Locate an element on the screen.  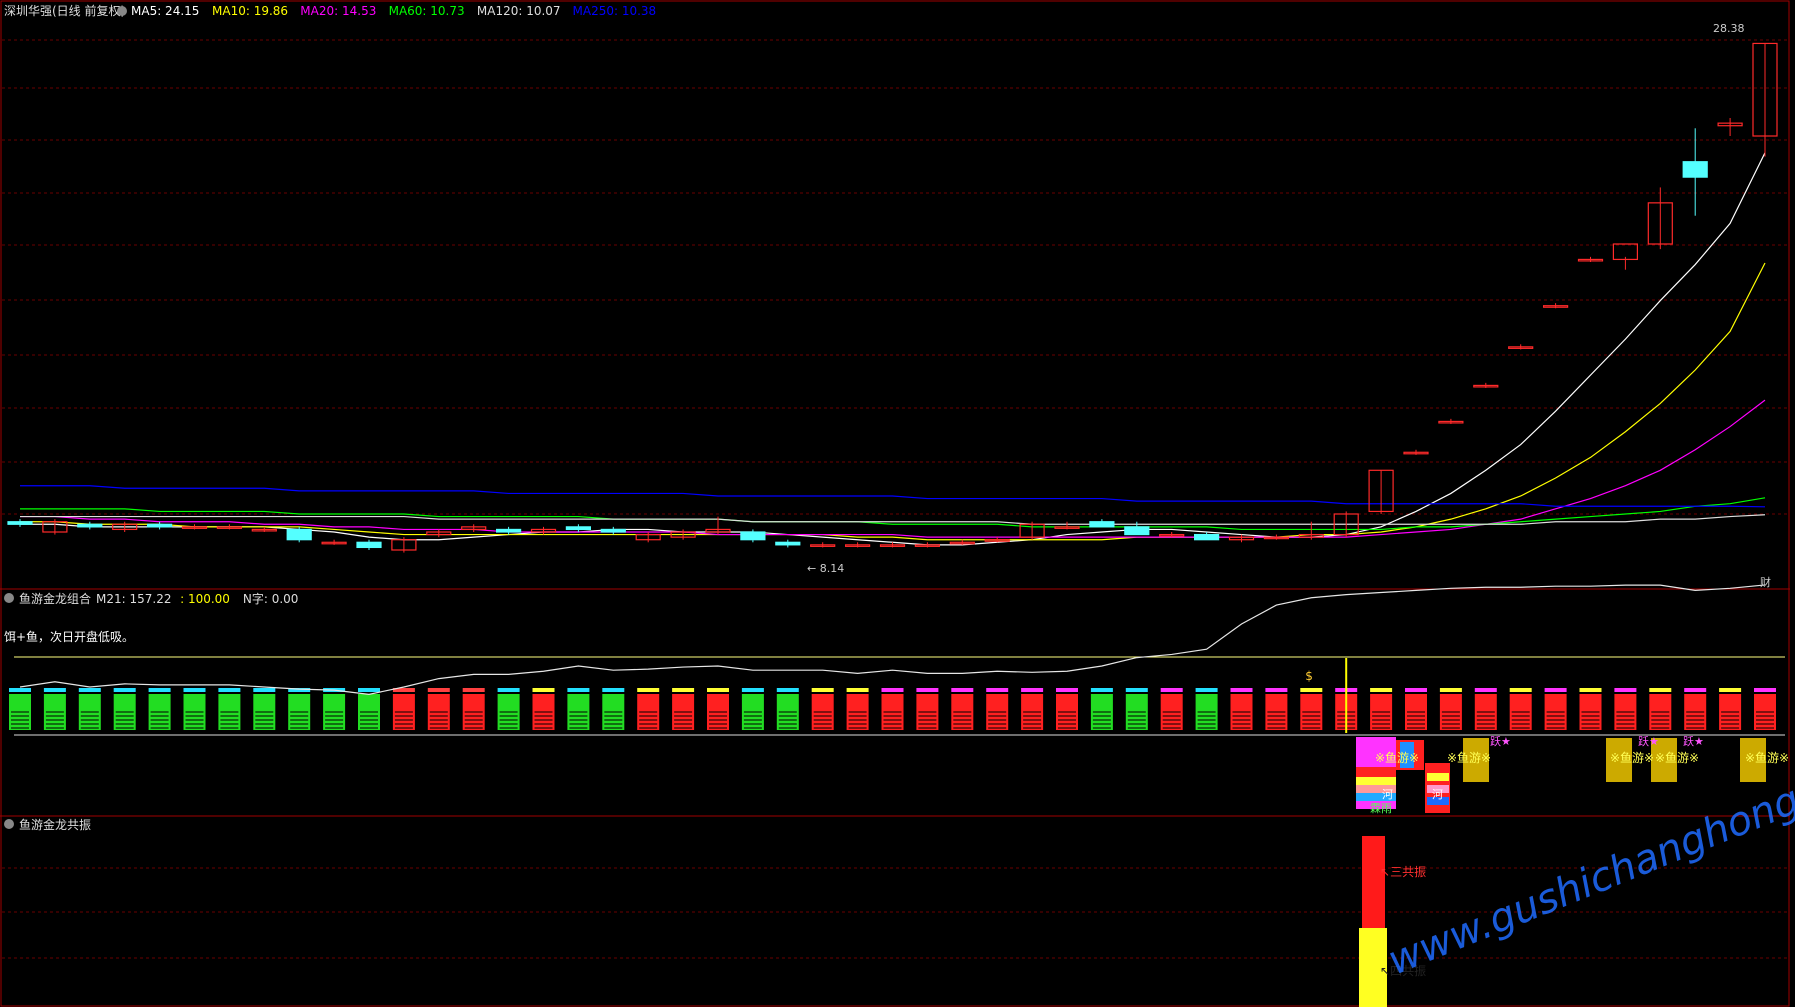
ma-line-ma250 is located at coordinates (893, 496).